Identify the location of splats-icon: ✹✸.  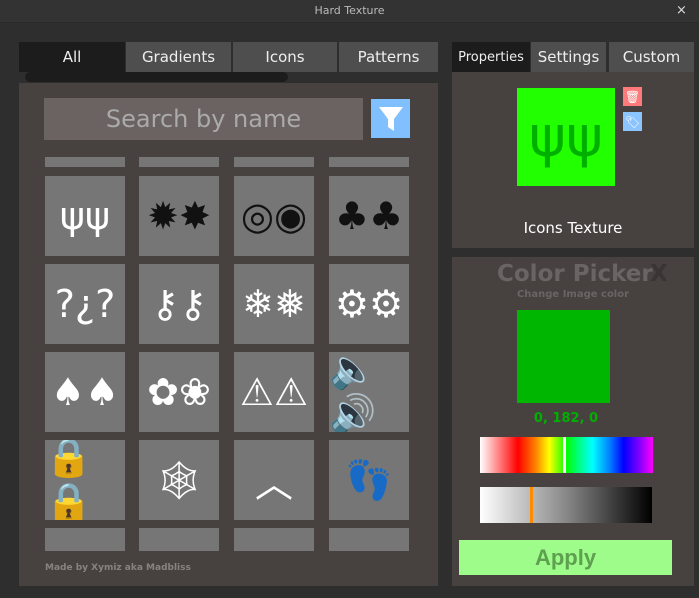
(179, 216).